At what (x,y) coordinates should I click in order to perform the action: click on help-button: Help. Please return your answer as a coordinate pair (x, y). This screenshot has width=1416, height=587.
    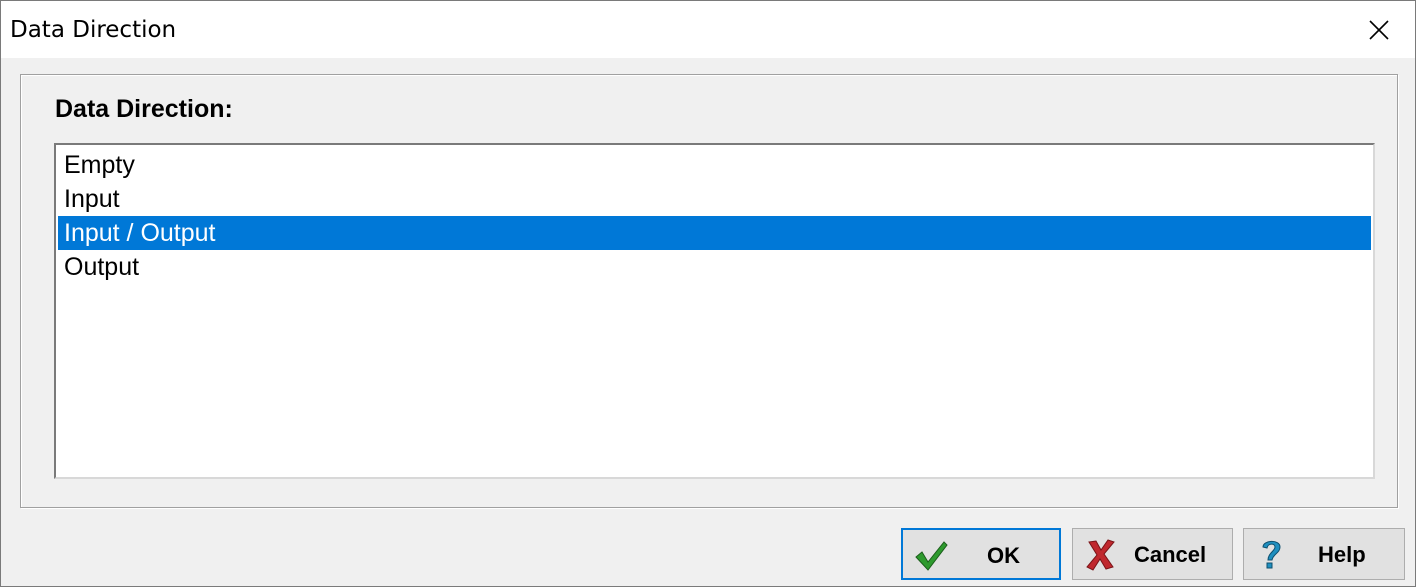
    Looking at the image, I should click on (1324, 554).